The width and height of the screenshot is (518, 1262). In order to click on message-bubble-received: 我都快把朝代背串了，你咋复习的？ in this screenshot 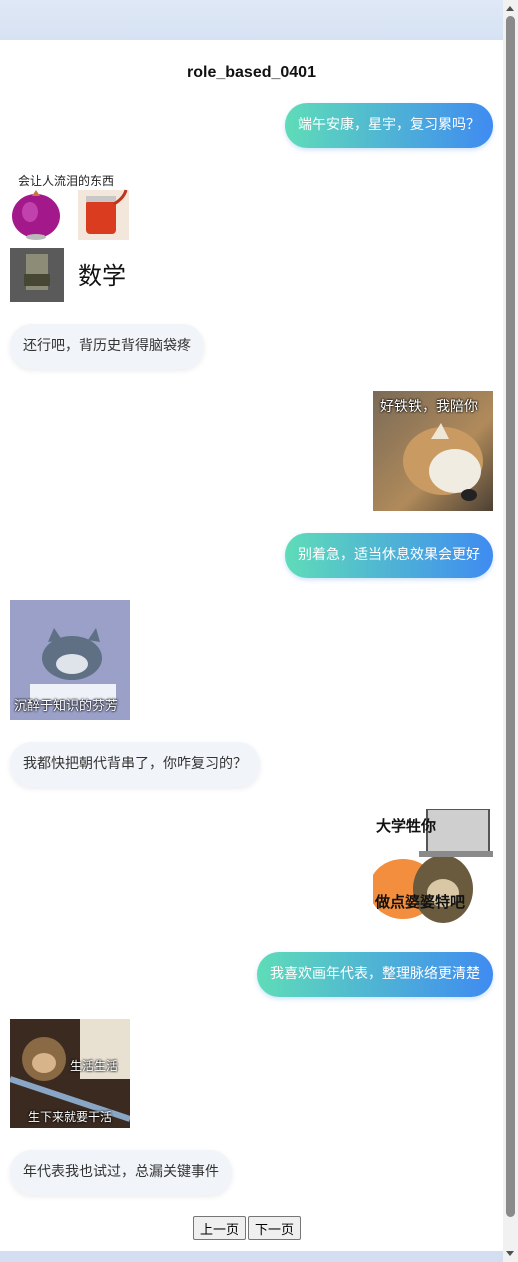, I will do `click(135, 764)`.